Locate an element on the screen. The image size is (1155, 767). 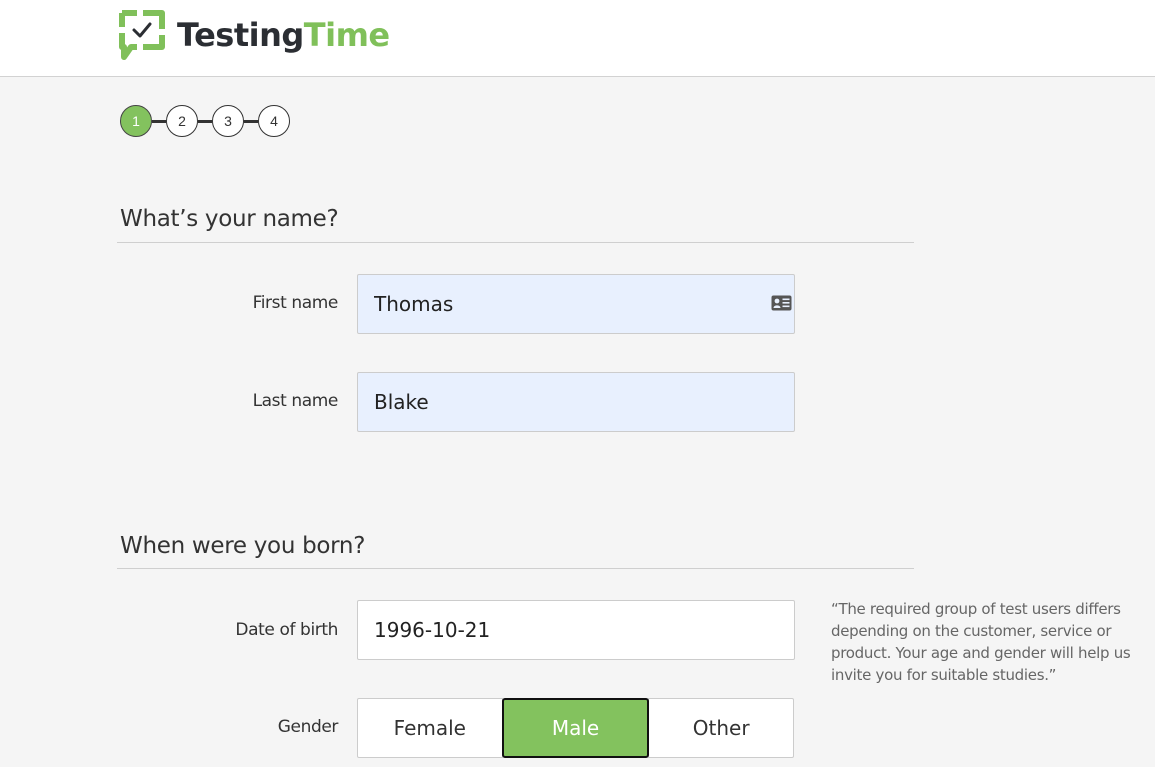
step-3: 3 is located at coordinates (228, 121).